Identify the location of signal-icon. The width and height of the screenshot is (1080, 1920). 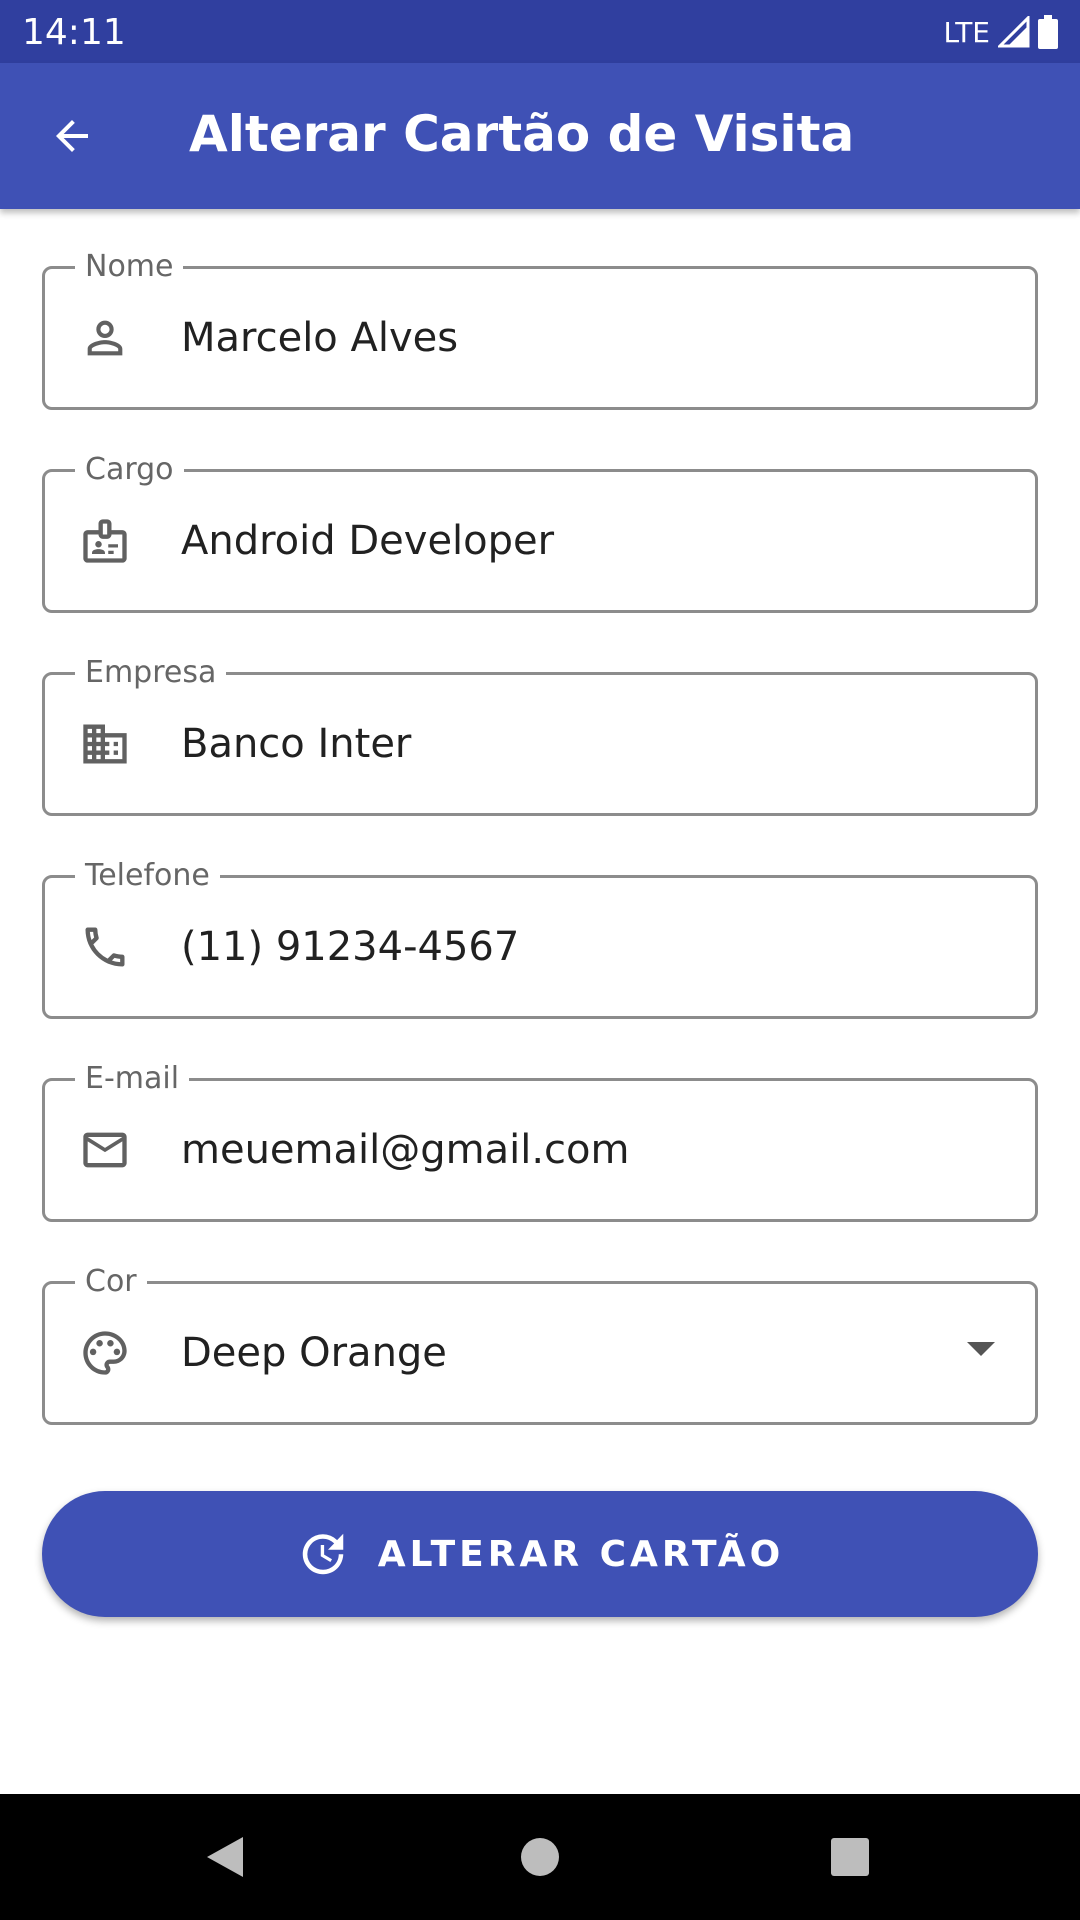
(1014, 32).